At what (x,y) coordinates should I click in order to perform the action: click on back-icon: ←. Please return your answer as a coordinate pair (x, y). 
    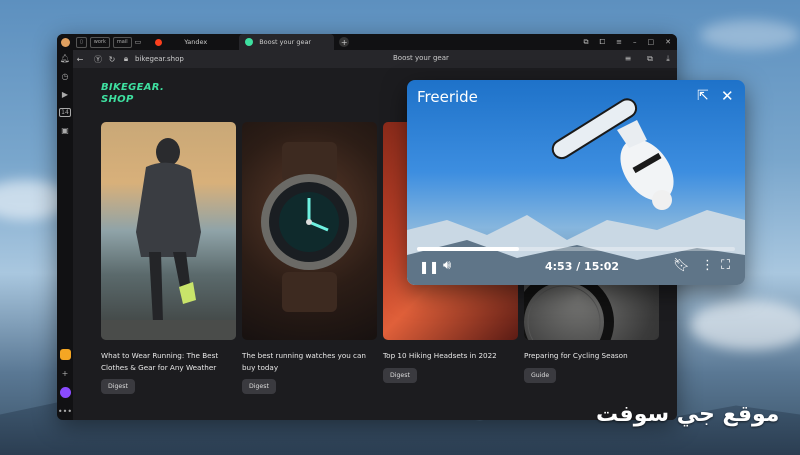
    Looking at the image, I should click on (80, 59).